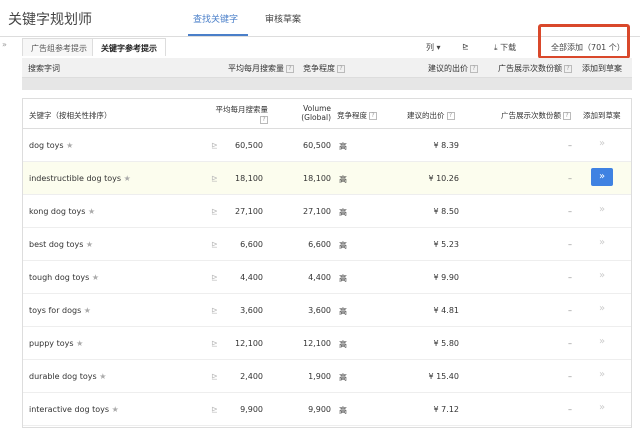 This screenshot has height=428, width=640. What do you see at coordinates (80, 178) in the screenshot?
I see `keyword-cell: indestructible dog toys ★` at bounding box center [80, 178].